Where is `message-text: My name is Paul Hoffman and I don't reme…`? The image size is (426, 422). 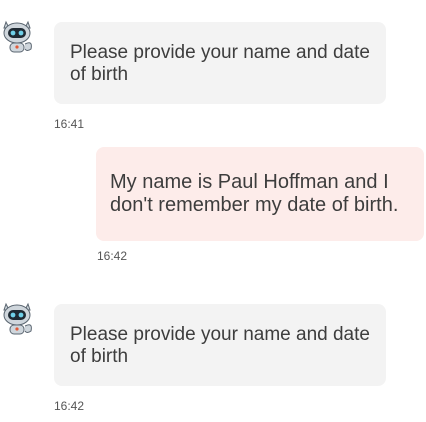 message-text: My name is Paul Hoffman and I don't reme… is located at coordinates (254, 193).